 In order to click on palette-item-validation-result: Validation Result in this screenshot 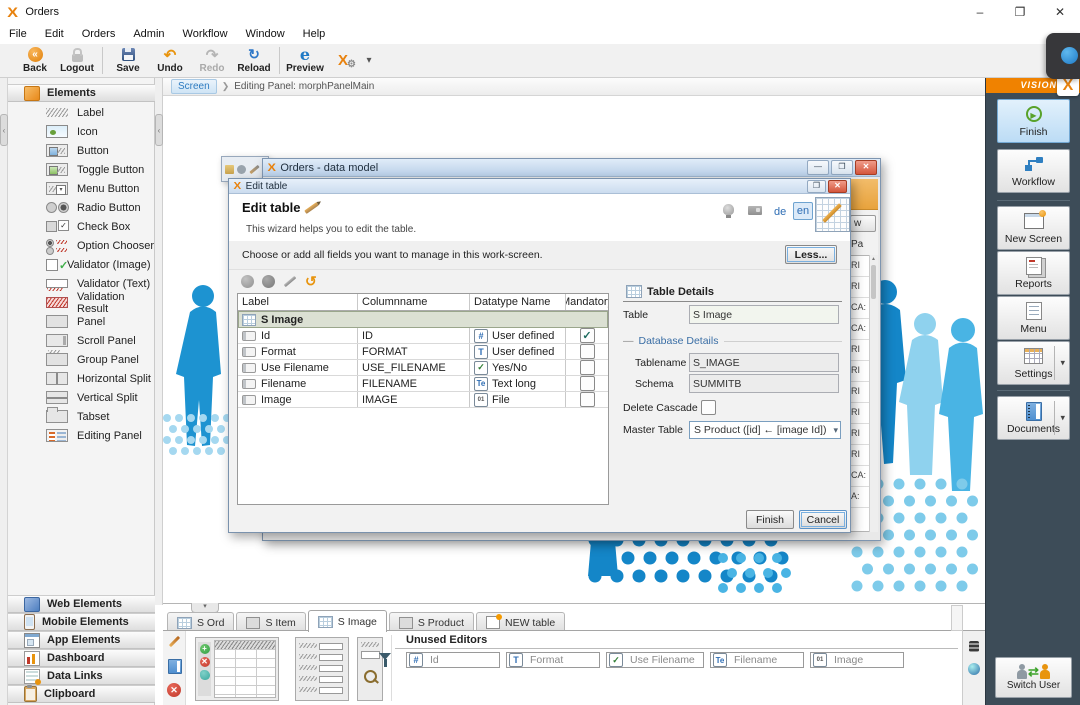, I will do `click(81, 303)`.